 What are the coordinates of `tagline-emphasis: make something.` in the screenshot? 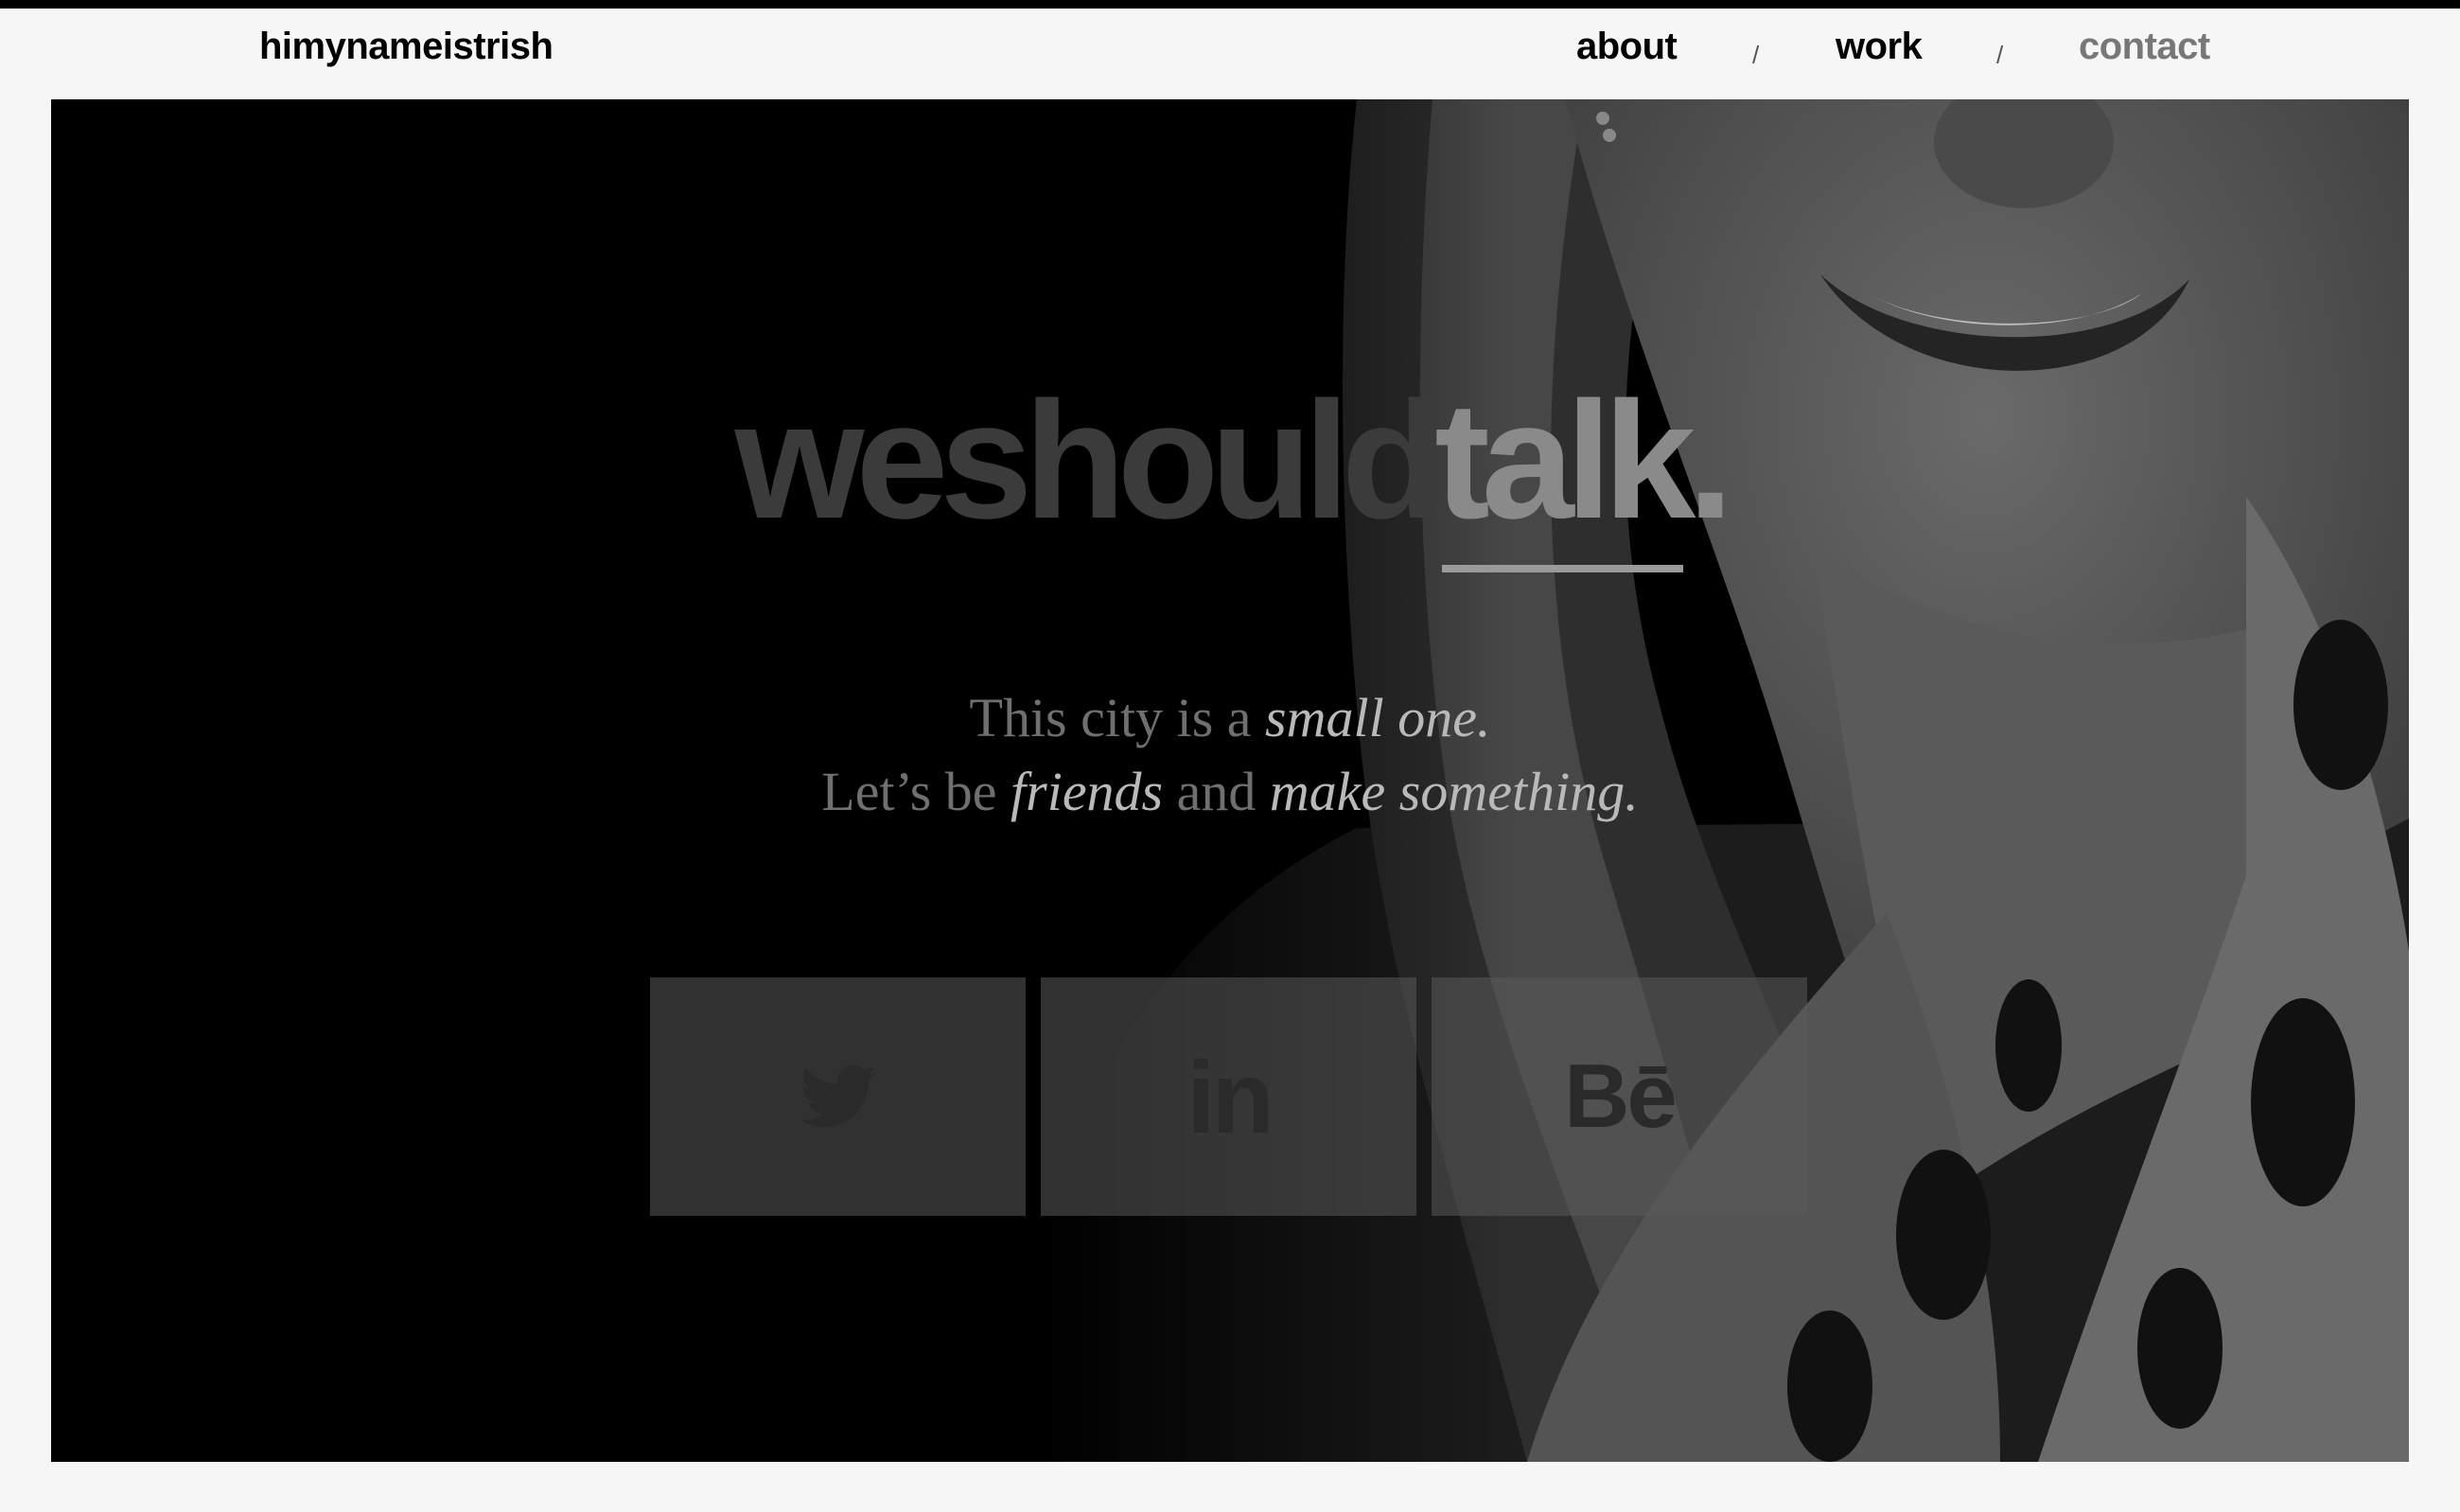 It's located at (1454, 791).